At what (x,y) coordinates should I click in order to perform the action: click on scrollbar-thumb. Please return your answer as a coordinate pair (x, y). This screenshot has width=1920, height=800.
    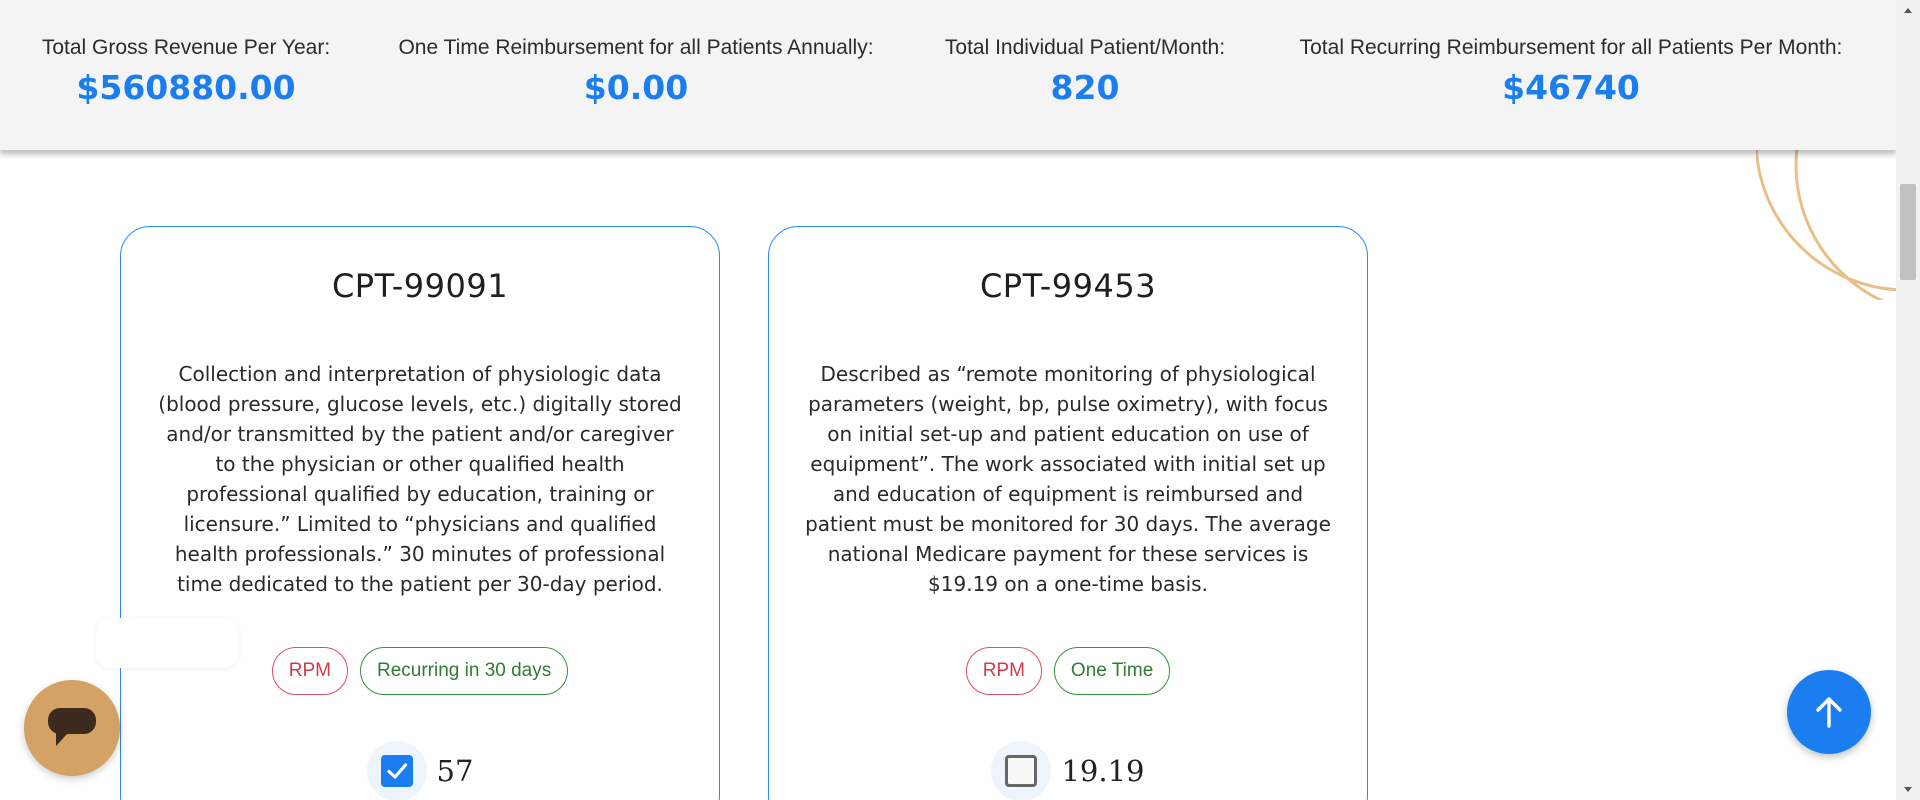
    Looking at the image, I should click on (1908, 232).